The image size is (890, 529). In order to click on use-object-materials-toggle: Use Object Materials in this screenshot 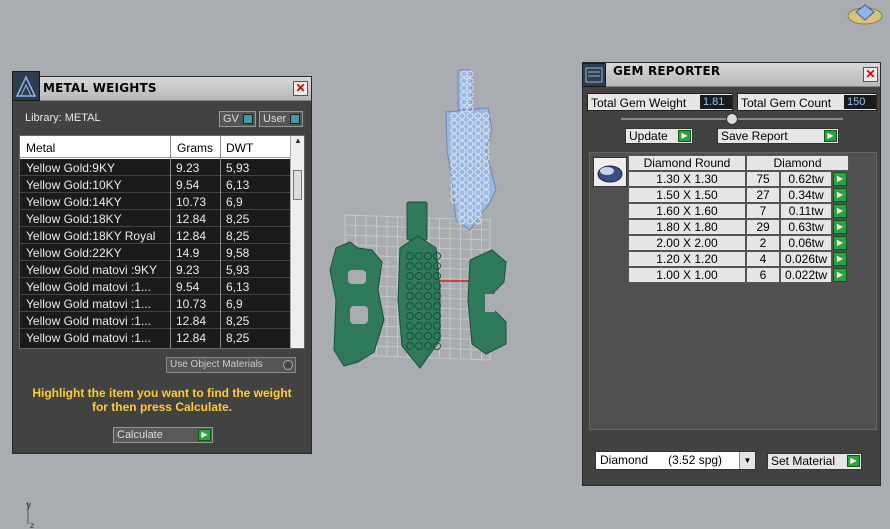, I will do `click(231, 365)`.